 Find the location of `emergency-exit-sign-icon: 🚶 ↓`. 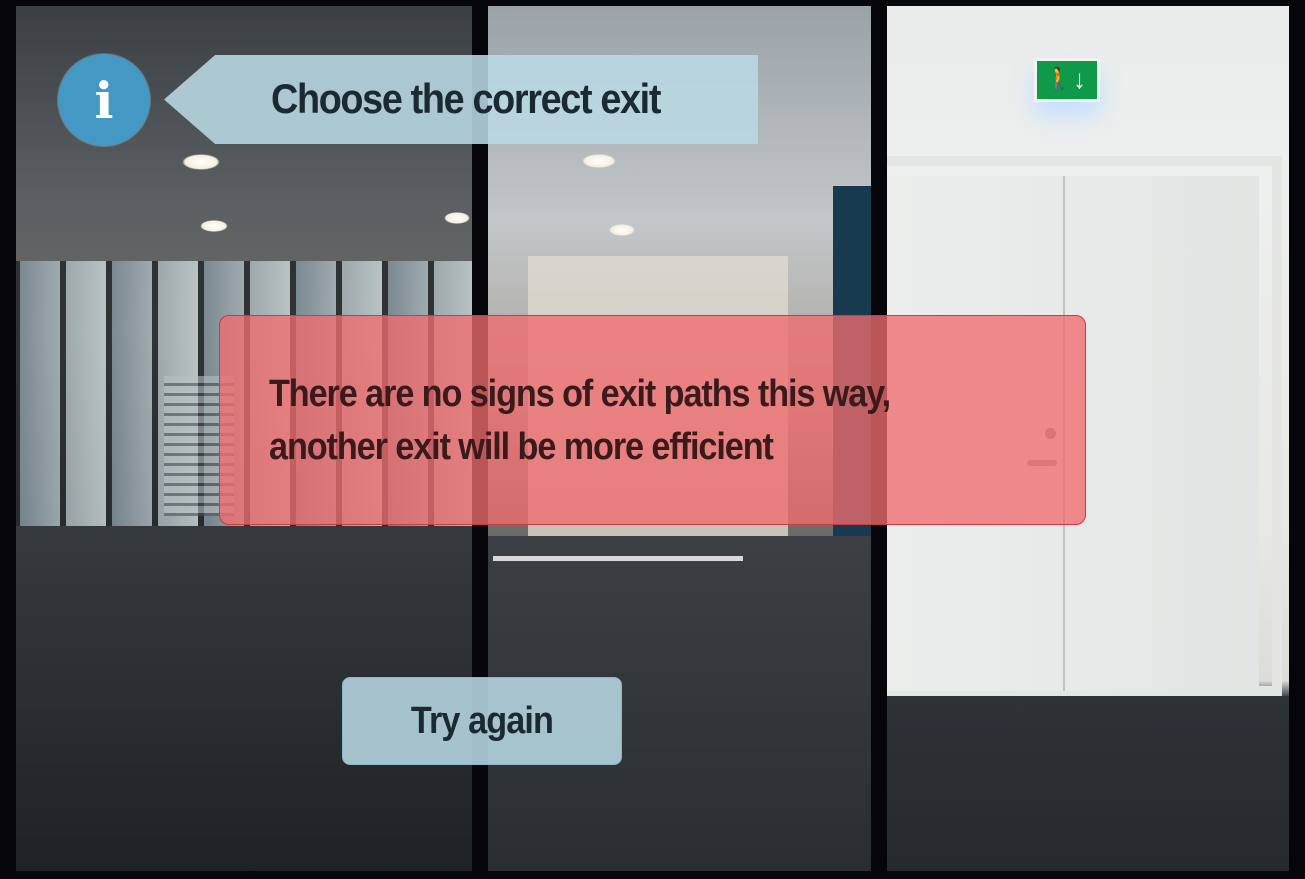

emergency-exit-sign-icon: 🚶 ↓ is located at coordinates (1067, 80).